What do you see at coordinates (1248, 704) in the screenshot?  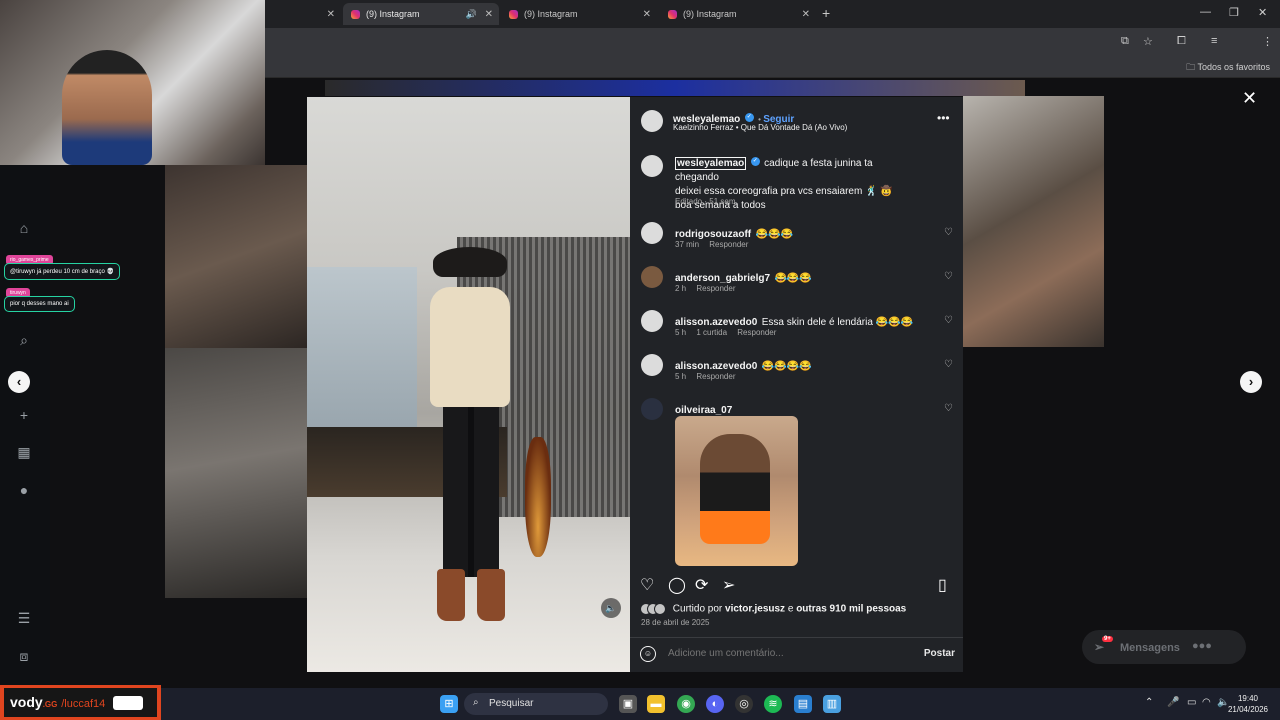 I see `system-clock: 19:40 21/04/2026` at bounding box center [1248, 704].